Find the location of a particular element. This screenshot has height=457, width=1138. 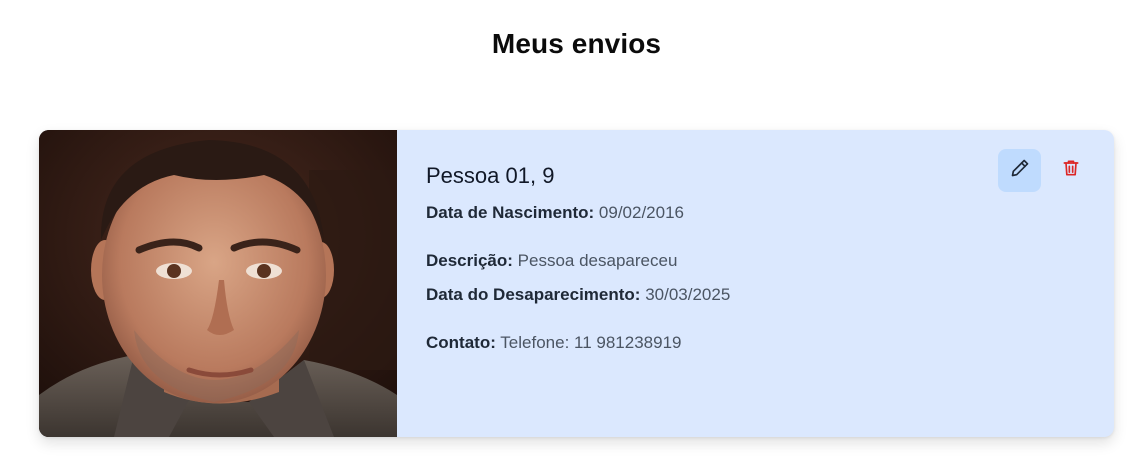

description-label: Descrição: is located at coordinates (469, 260).